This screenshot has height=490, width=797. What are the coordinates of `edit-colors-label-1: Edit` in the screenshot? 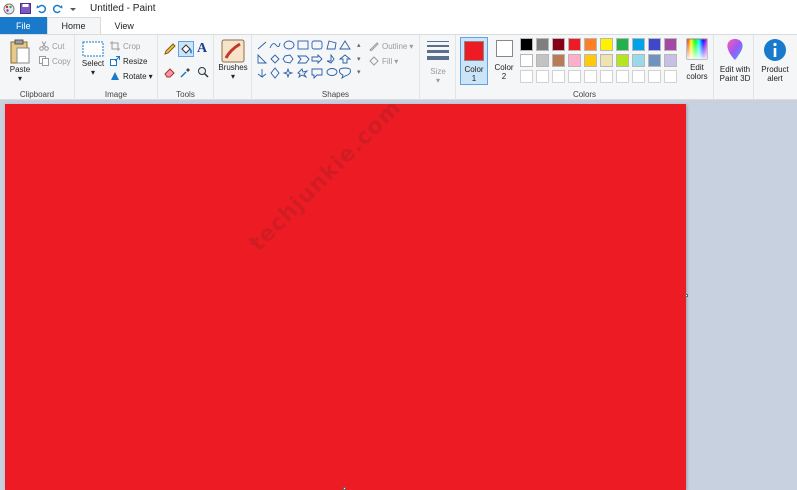 It's located at (697, 67).